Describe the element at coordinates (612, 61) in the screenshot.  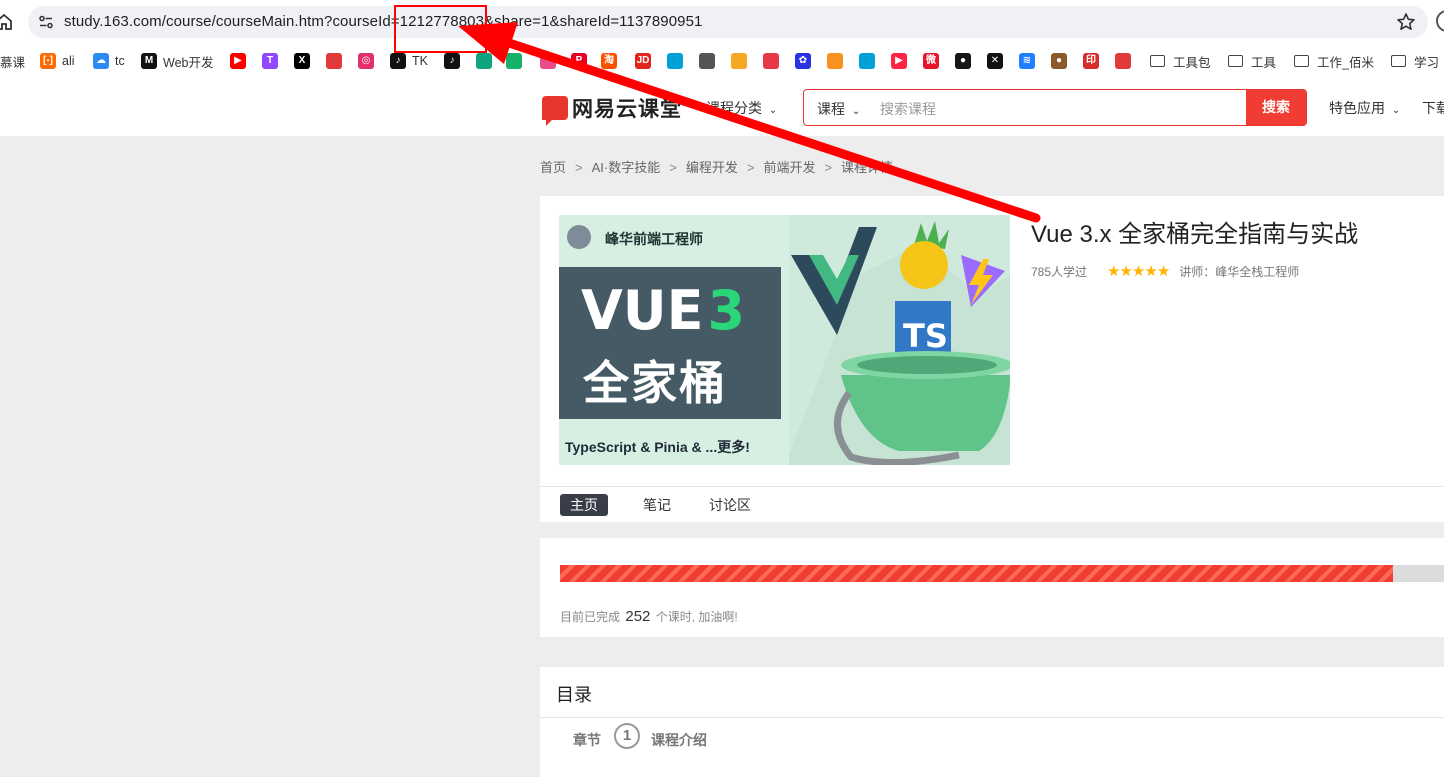
I see `bookmark-item: 淘` at that location.